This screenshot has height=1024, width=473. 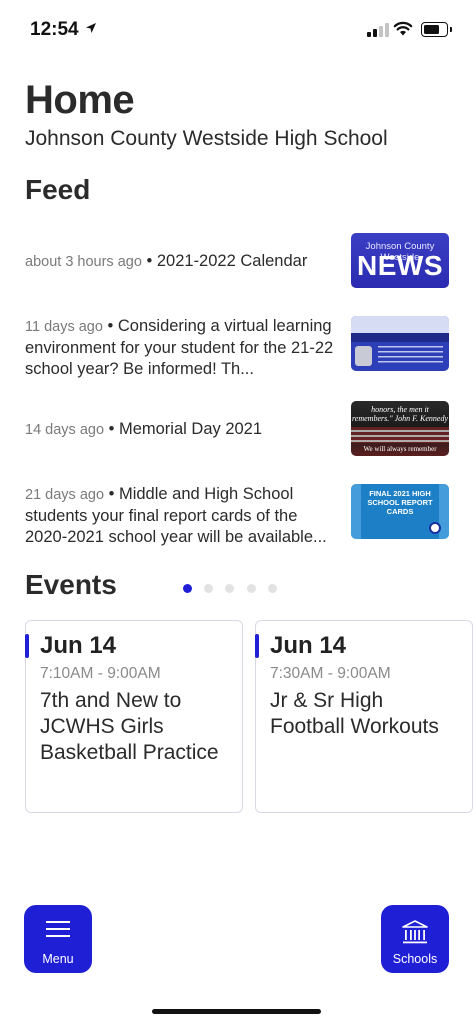 I want to click on menu-label: Menu, so click(x=58, y=959).